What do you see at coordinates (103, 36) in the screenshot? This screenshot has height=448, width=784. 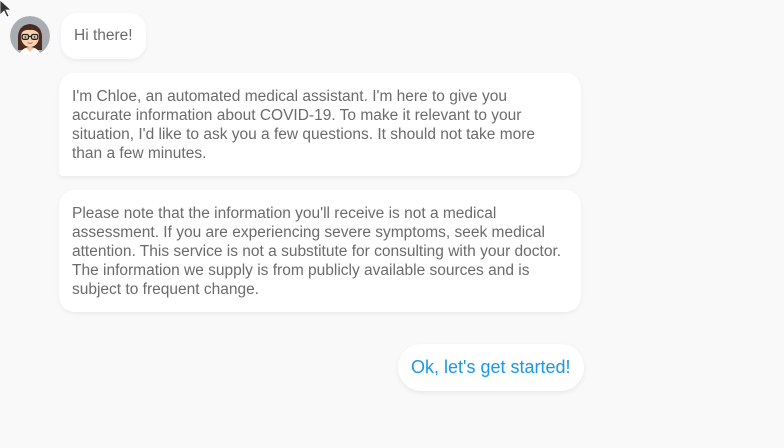 I see `assistant-message-greeting: Hi there!` at bounding box center [103, 36].